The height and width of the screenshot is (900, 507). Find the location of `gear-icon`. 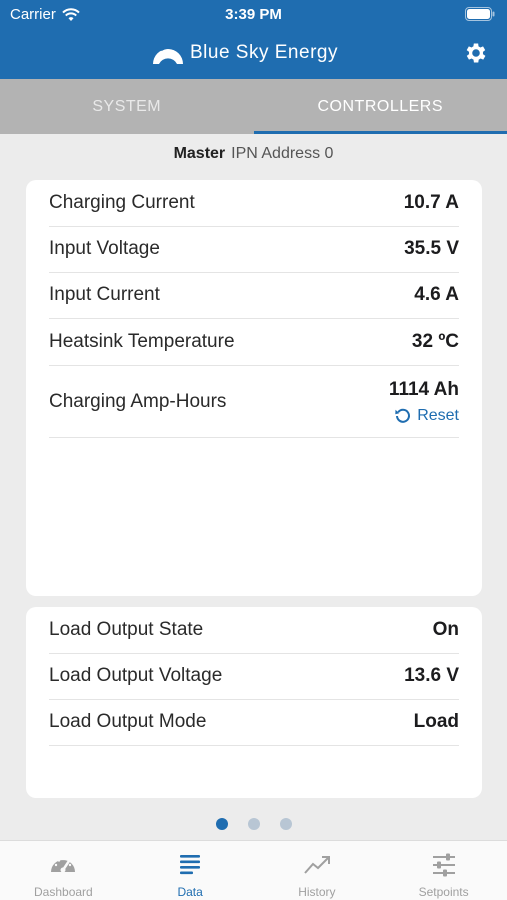

gear-icon is located at coordinates (476, 53).